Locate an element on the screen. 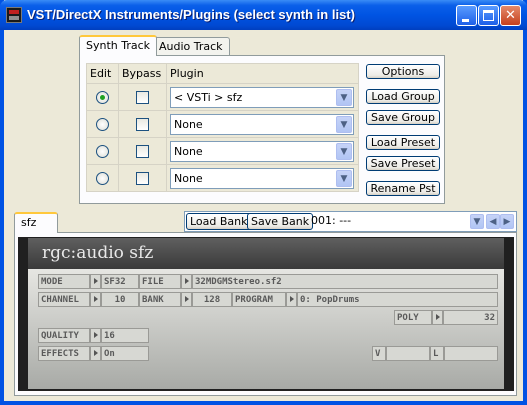 The image size is (527, 405). plugin-select-value: < VSTi > sfz is located at coordinates (208, 97).